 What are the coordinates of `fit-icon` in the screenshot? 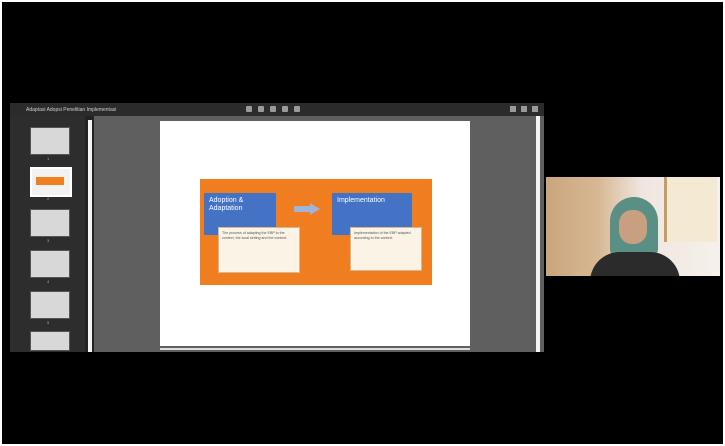 It's located at (285, 109).